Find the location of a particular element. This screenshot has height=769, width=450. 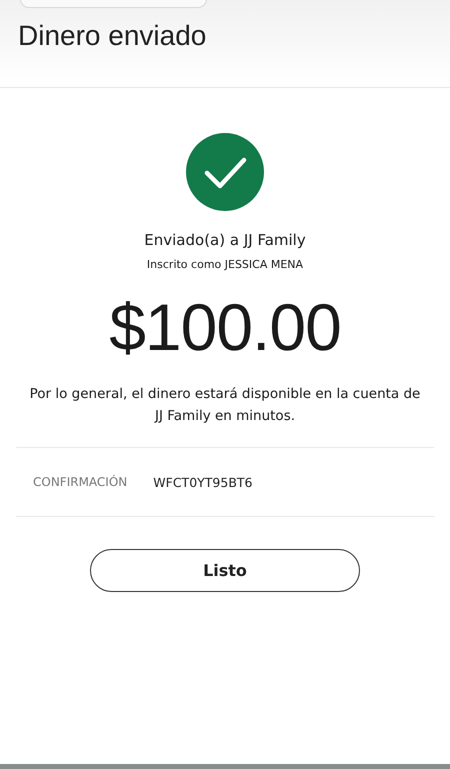

checkmark-icon is located at coordinates (225, 172).